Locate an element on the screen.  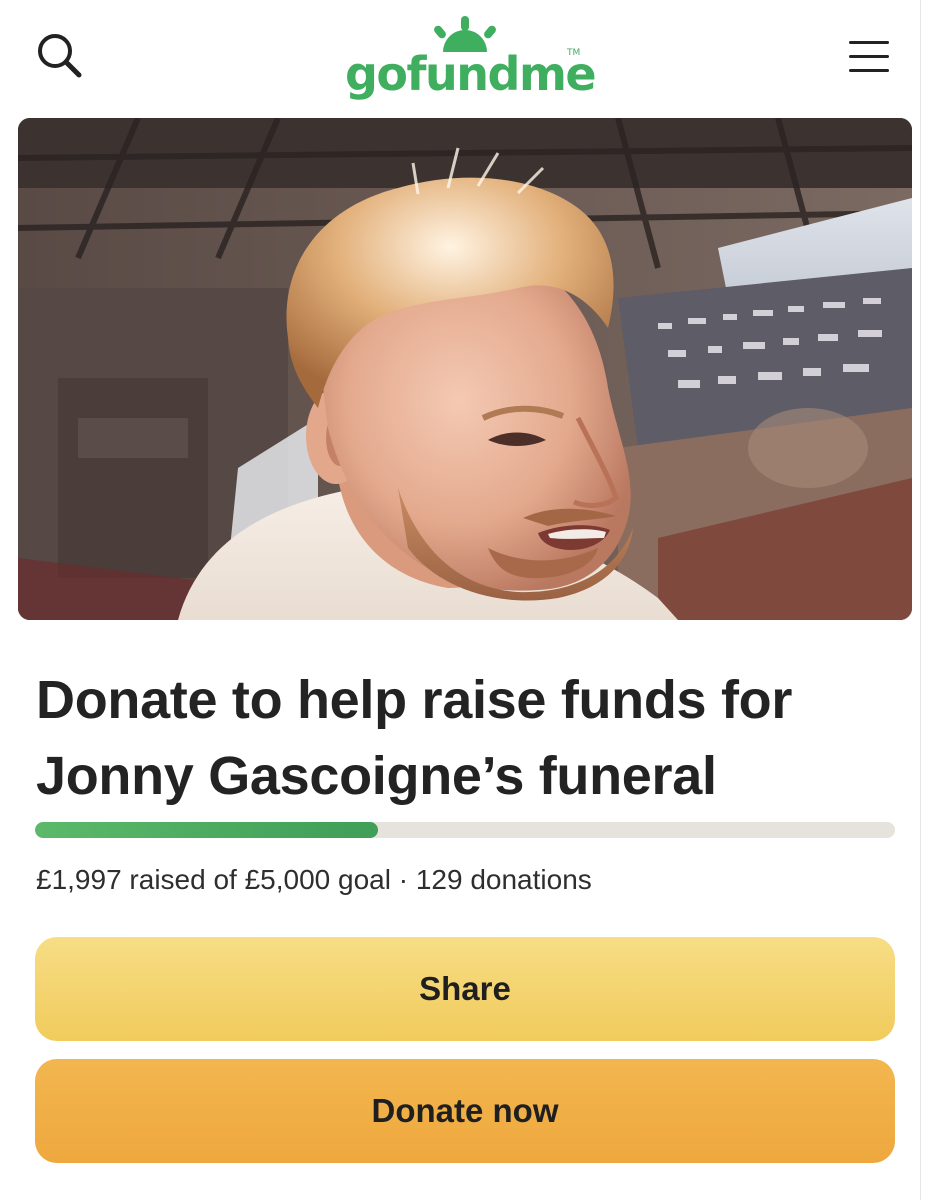
menu-button is located at coordinates (869, 56).